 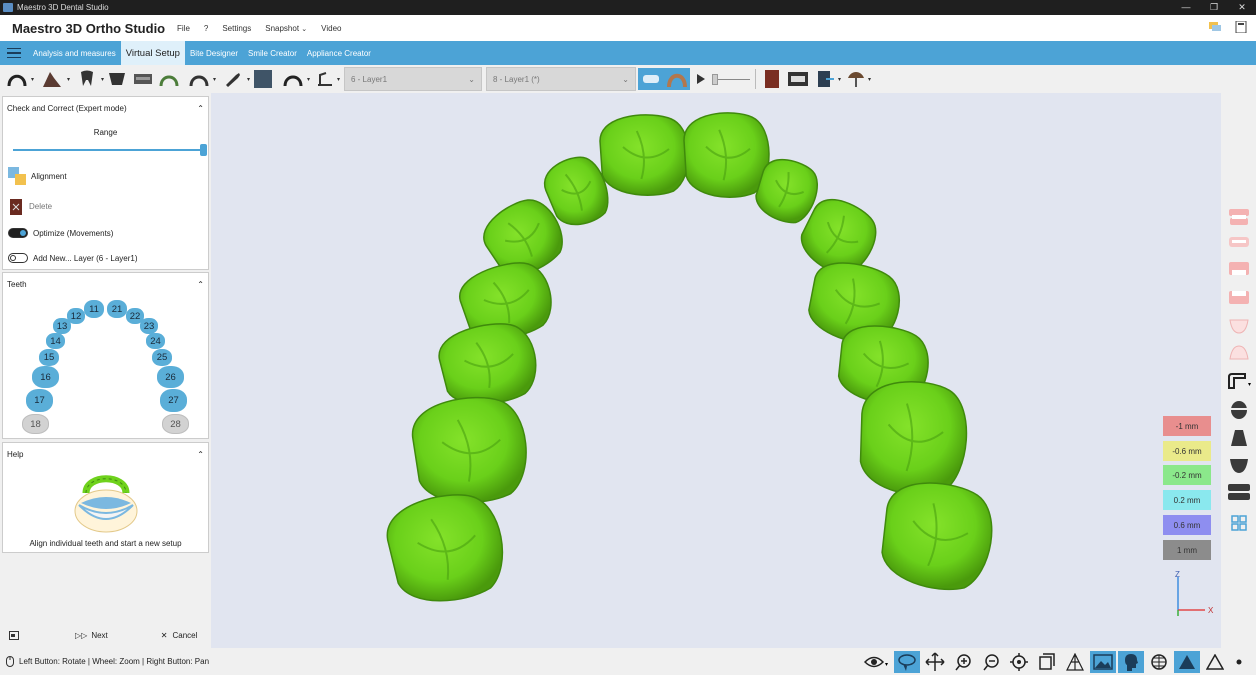 What do you see at coordinates (293, 79) in the screenshot?
I see `arch-shape-button: ▾` at bounding box center [293, 79].